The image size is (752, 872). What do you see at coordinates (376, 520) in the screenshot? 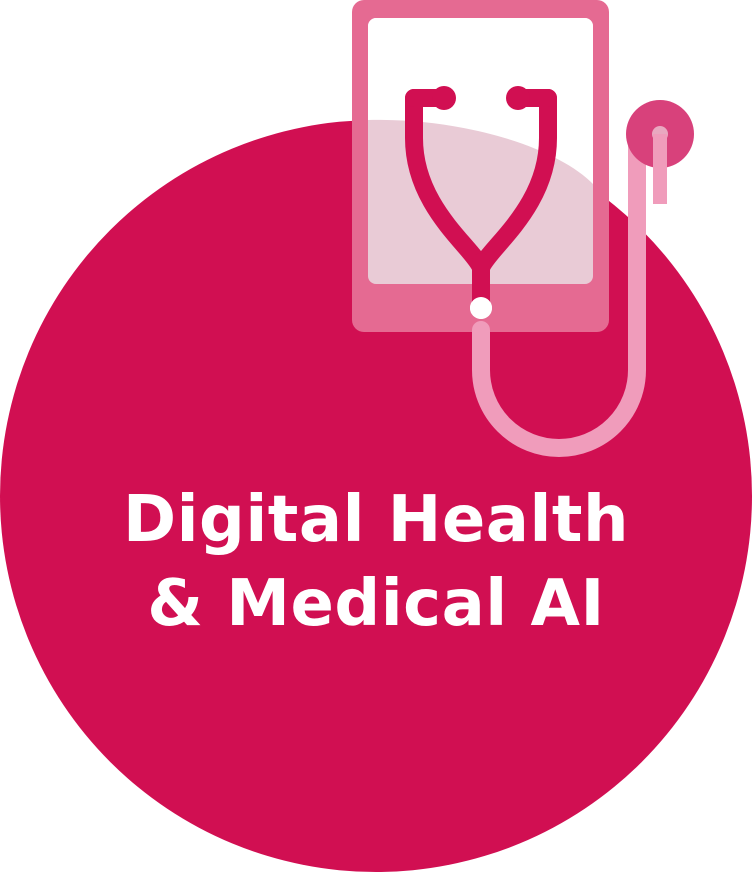
I see `title-line-1: Digital Health` at bounding box center [376, 520].